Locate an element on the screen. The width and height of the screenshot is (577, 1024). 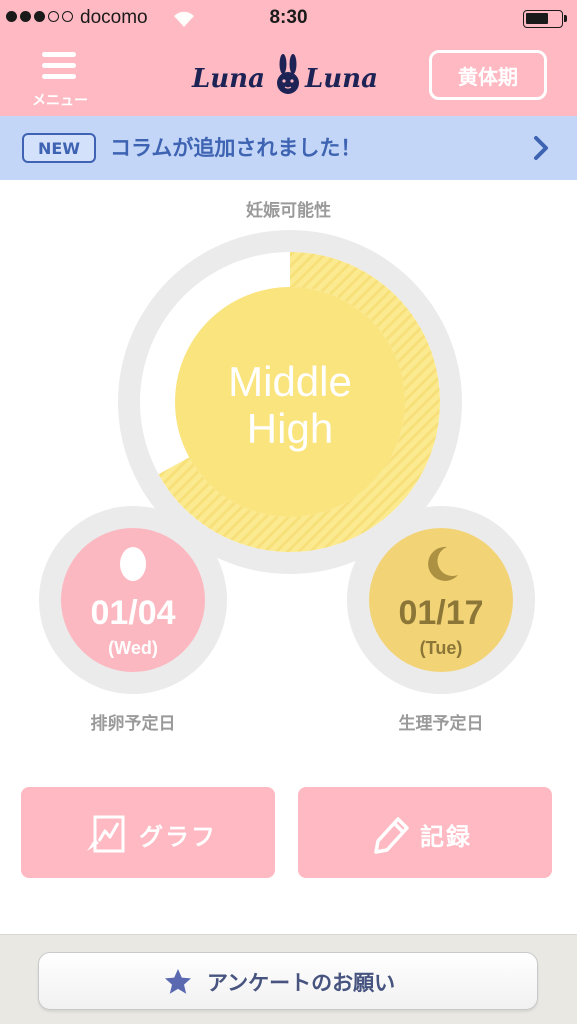
period-date: 01/17 is located at coordinates (441, 613).